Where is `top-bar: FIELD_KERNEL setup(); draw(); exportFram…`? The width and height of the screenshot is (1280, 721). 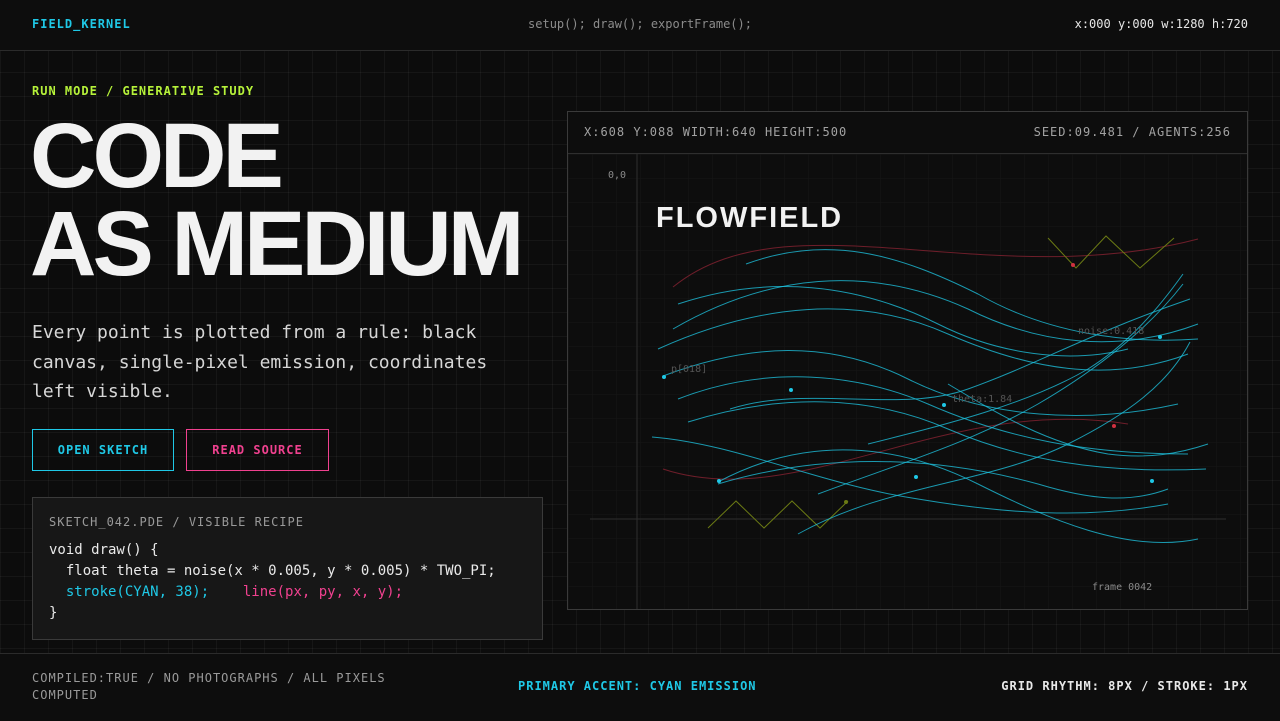 top-bar: FIELD_KERNEL setup(); draw(); exportFram… is located at coordinates (640, 25).